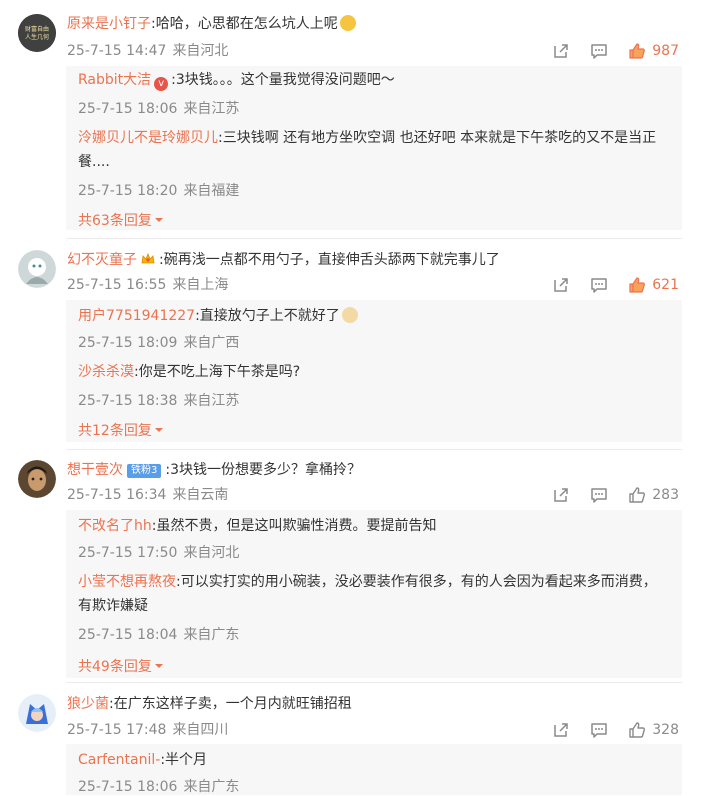  I want to click on comment-meta: 25-7-15 16:55 来自上海, so click(147, 285).